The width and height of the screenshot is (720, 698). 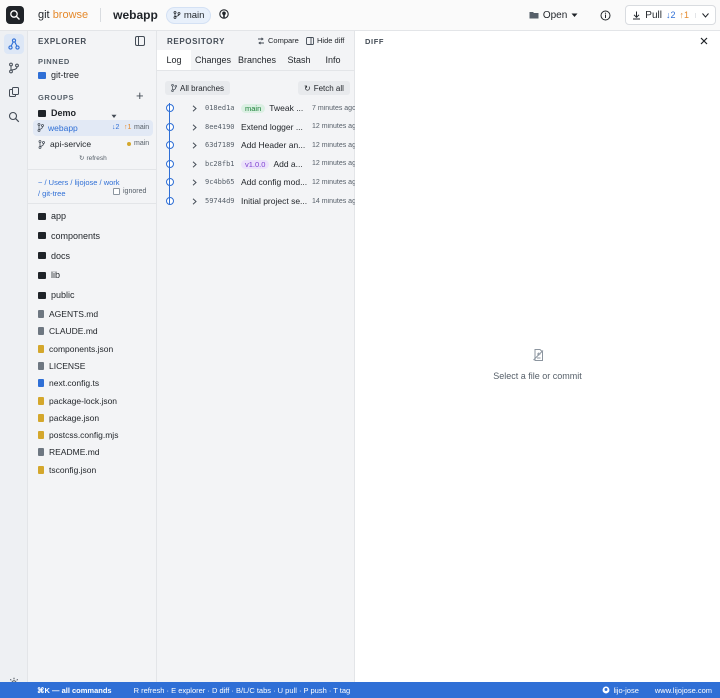 What do you see at coordinates (77, 401) in the screenshot?
I see `file-item: package-lock.json` at bounding box center [77, 401].